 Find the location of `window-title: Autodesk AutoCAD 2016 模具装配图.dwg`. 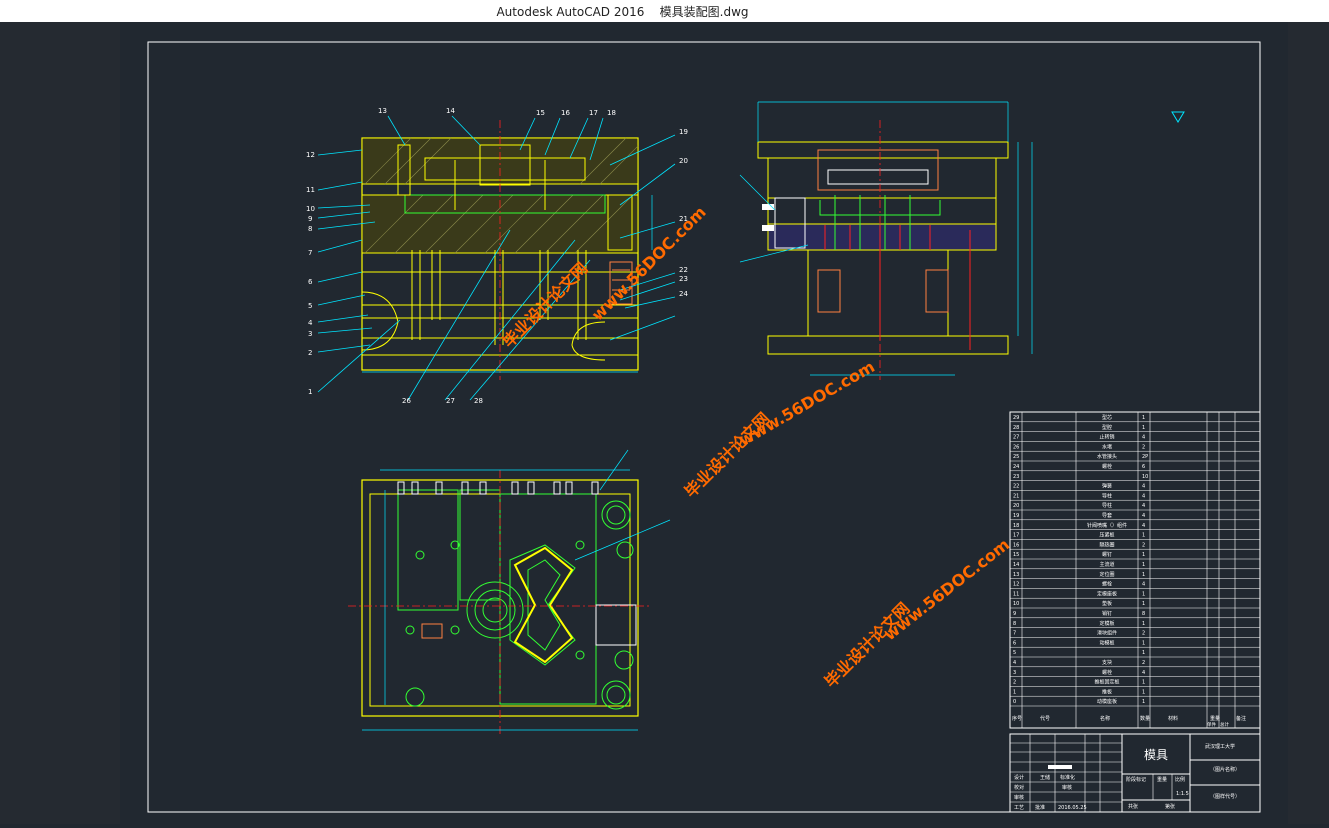

window-title: Autodesk AutoCAD 2016 模具装配图.dwg is located at coordinates (622, 11).